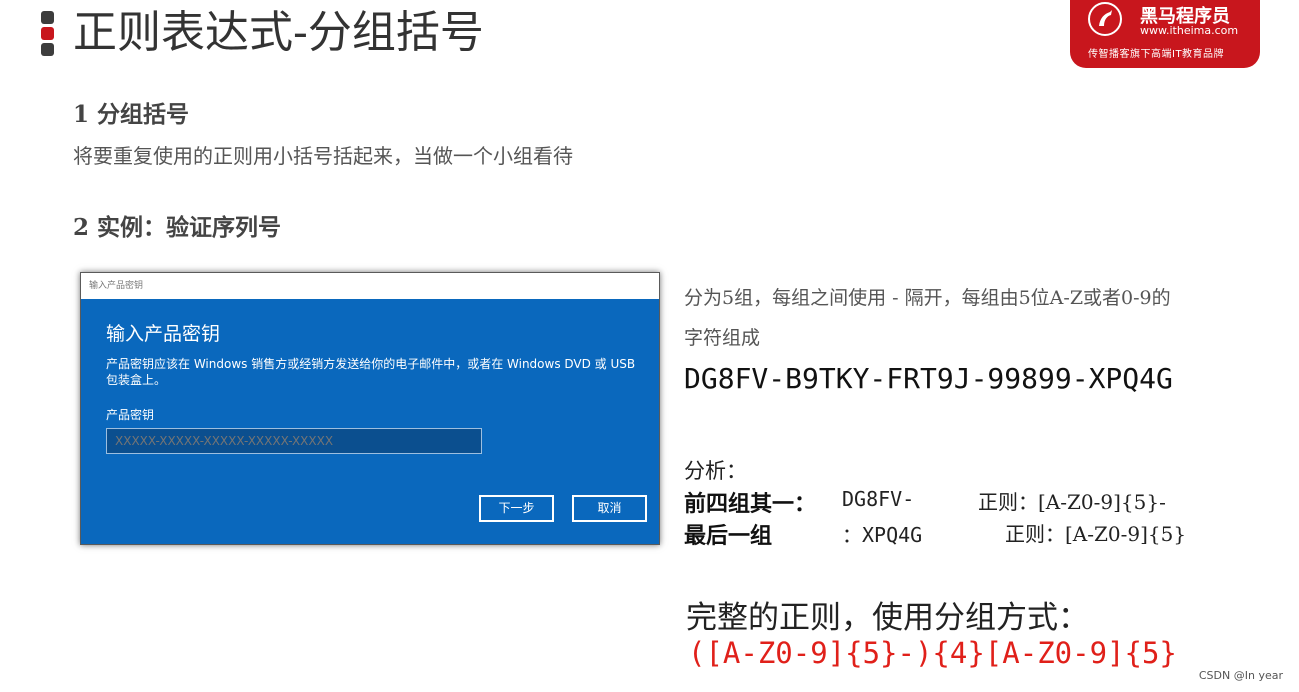 This screenshot has width=1299, height=692. What do you see at coordinates (928, 378) in the screenshot?
I see `serial-number: DG8FV-B9TKY-FRT9J-99899-XPQ4G` at bounding box center [928, 378].